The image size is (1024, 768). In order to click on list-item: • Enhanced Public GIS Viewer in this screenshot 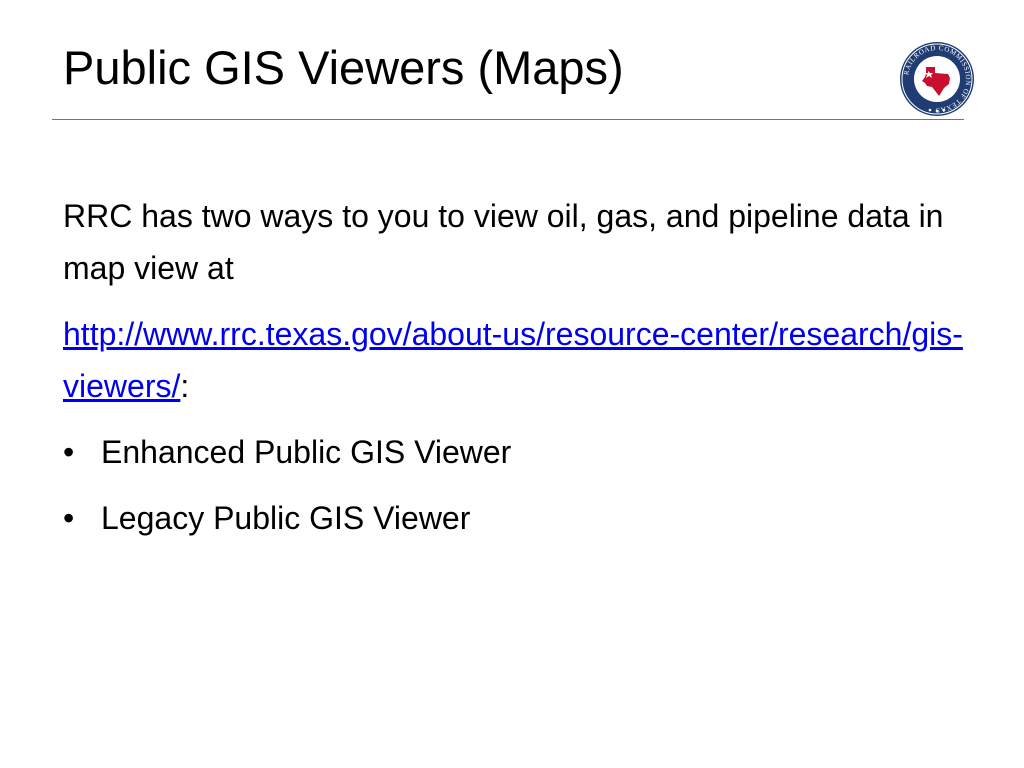, I will do `click(513, 452)`.